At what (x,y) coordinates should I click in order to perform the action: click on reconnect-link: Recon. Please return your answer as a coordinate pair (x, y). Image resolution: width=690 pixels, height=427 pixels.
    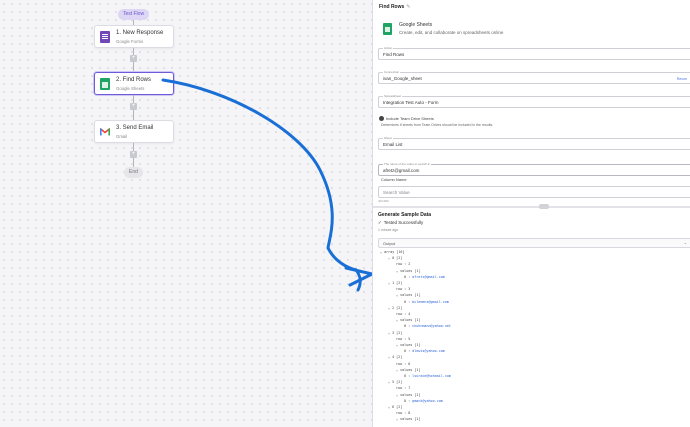
    Looking at the image, I should click on (682, 79).